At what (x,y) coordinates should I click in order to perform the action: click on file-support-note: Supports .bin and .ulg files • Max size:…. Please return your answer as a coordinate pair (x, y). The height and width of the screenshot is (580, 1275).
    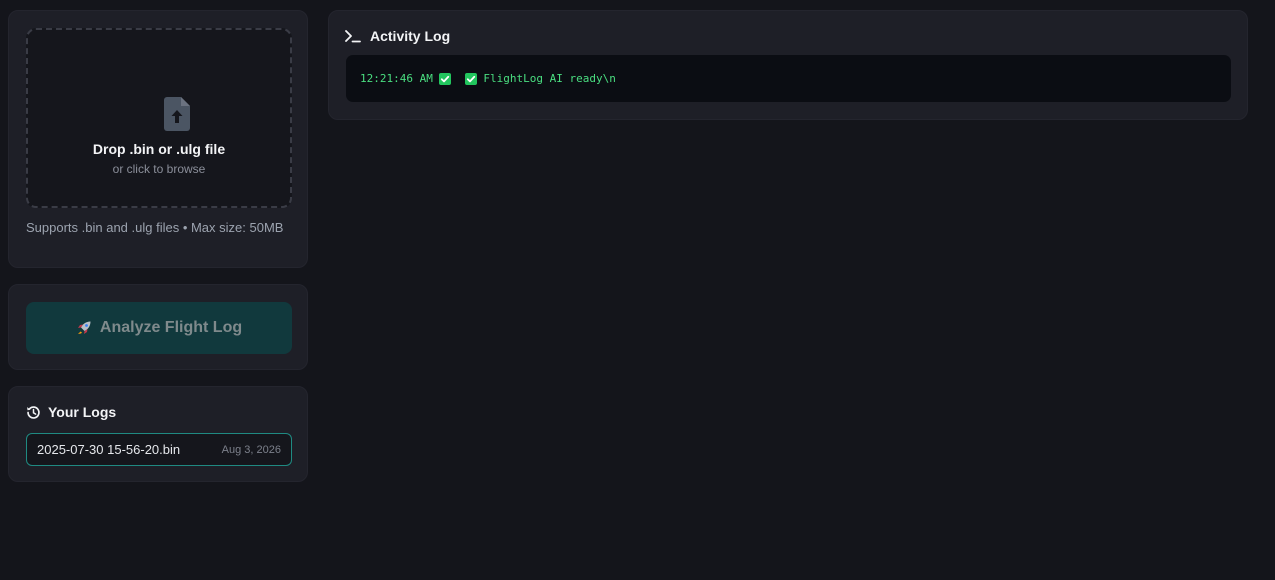
    Looking at the image, I should click on (155, 227).